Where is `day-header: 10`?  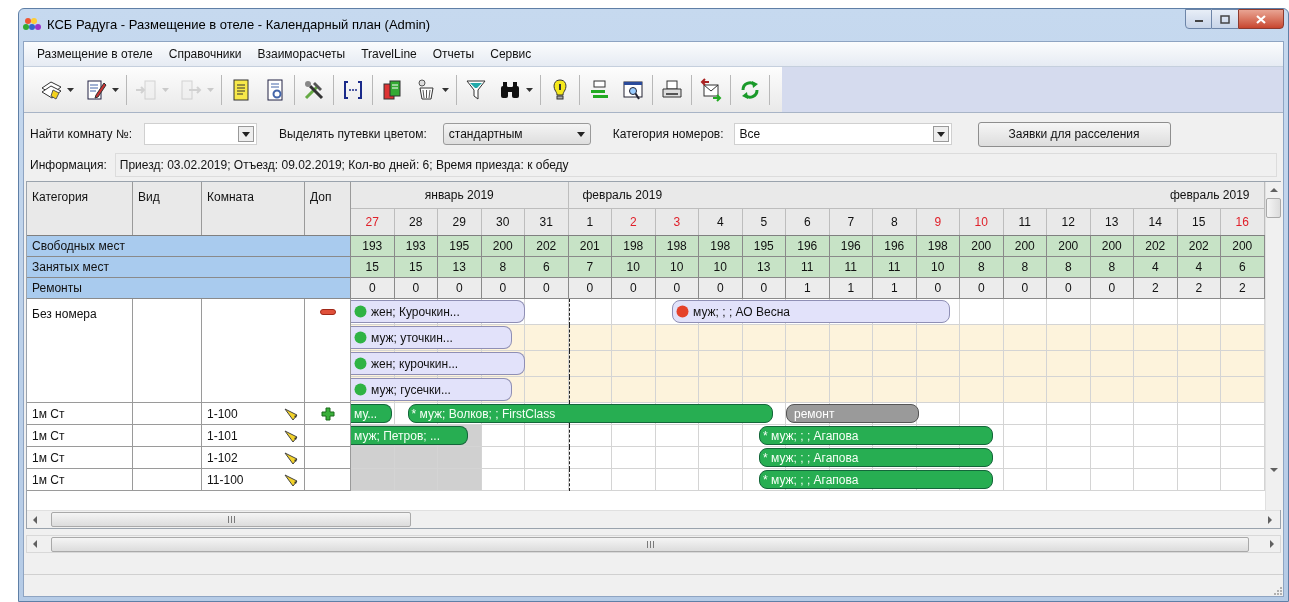 day-header: 10 is located at coordinates (982, 221).